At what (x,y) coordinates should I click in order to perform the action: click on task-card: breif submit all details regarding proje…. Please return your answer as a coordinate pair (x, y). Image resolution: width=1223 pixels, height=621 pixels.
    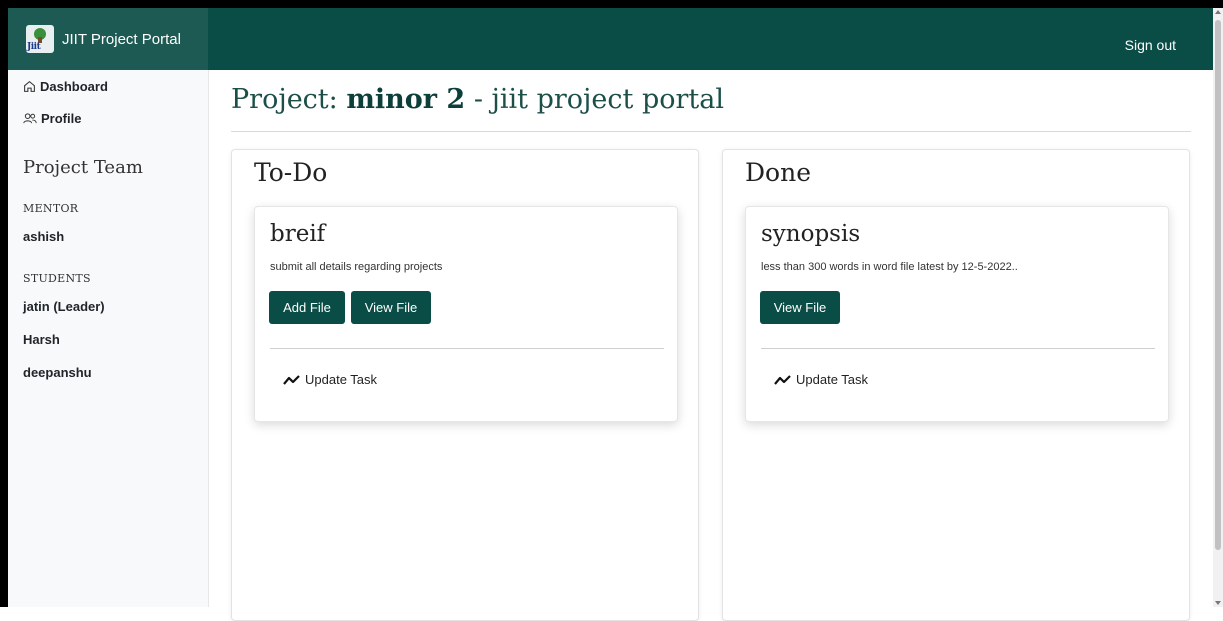
    Looking at the image, I should click on (466, 314).